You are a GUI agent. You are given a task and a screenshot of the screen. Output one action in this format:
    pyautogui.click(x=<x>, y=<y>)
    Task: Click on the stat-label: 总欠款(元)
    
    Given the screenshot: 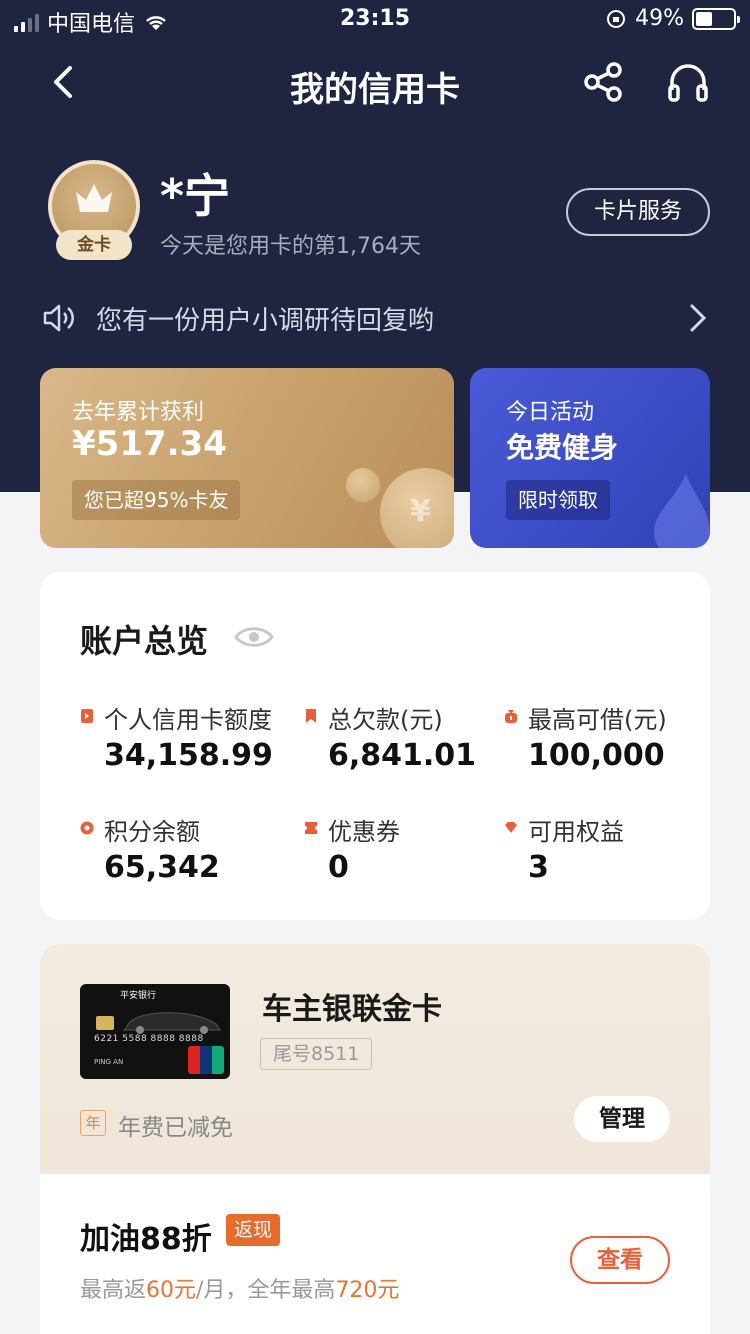 What is the action you would take?
    pyautogui.click(x=385, y=720)
    